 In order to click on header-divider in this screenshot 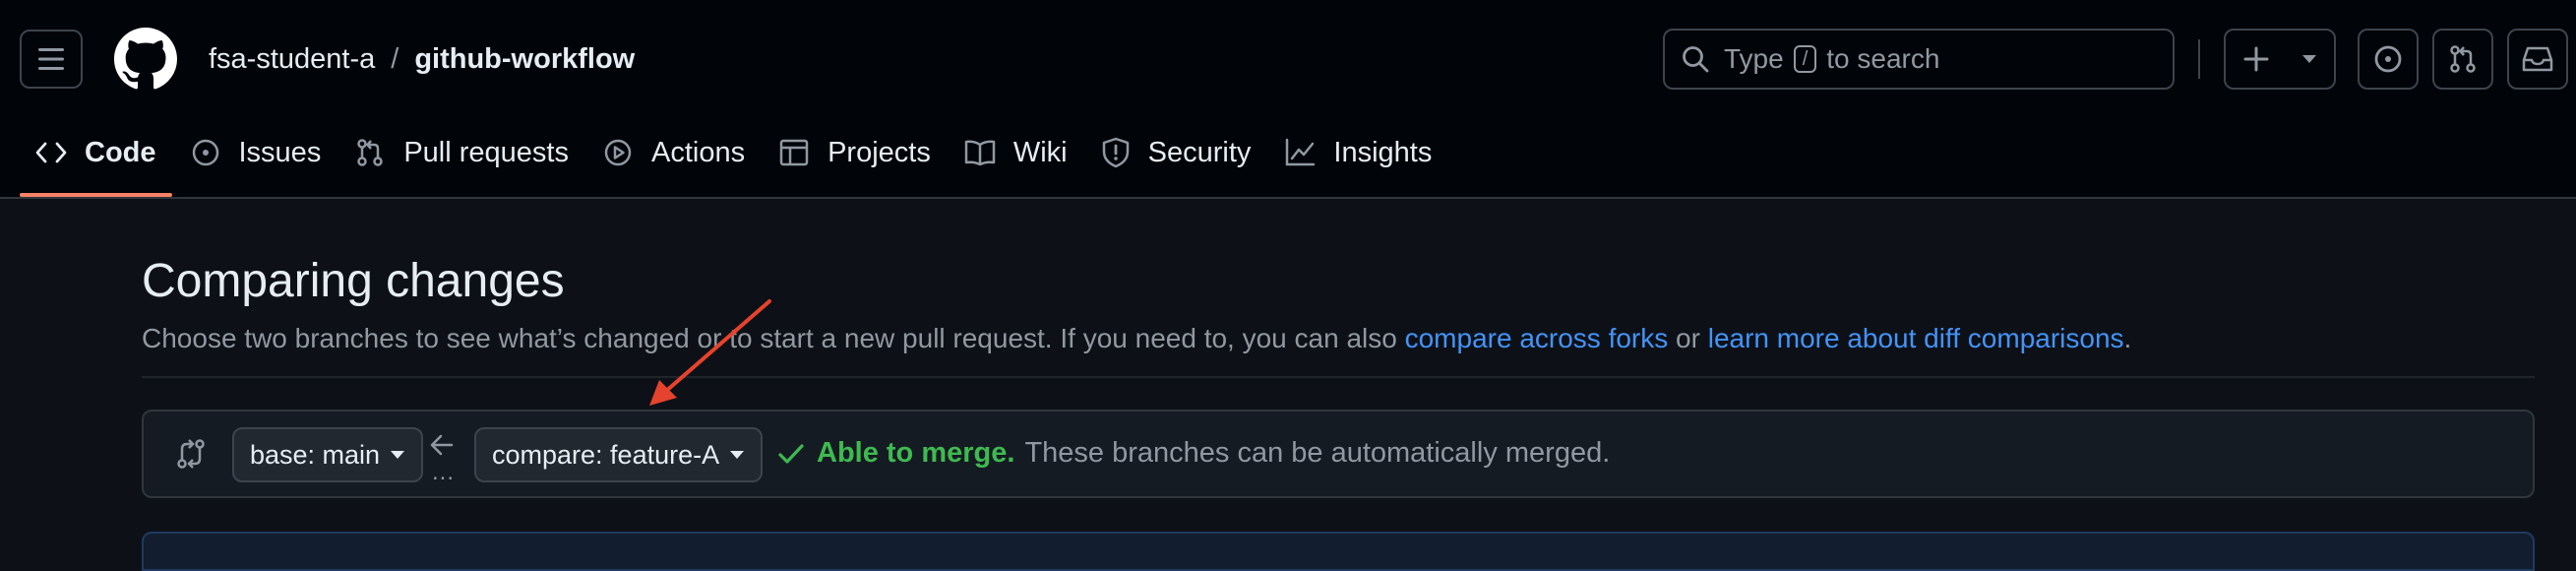, I will do `click(2199, 59)`.